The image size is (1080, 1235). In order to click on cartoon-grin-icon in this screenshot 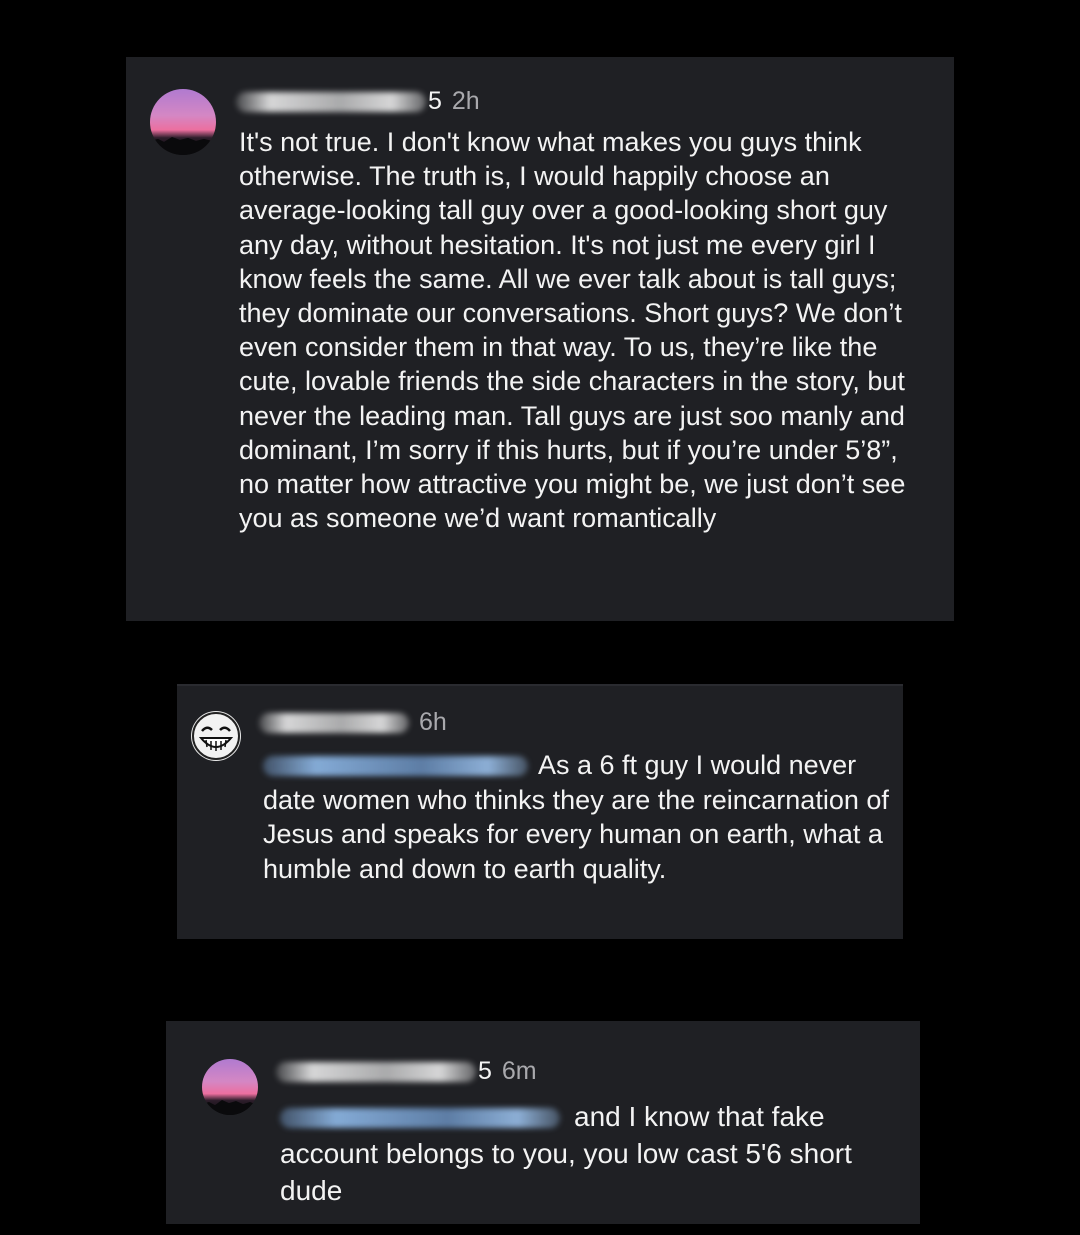, I will do `click(216, 736)`.